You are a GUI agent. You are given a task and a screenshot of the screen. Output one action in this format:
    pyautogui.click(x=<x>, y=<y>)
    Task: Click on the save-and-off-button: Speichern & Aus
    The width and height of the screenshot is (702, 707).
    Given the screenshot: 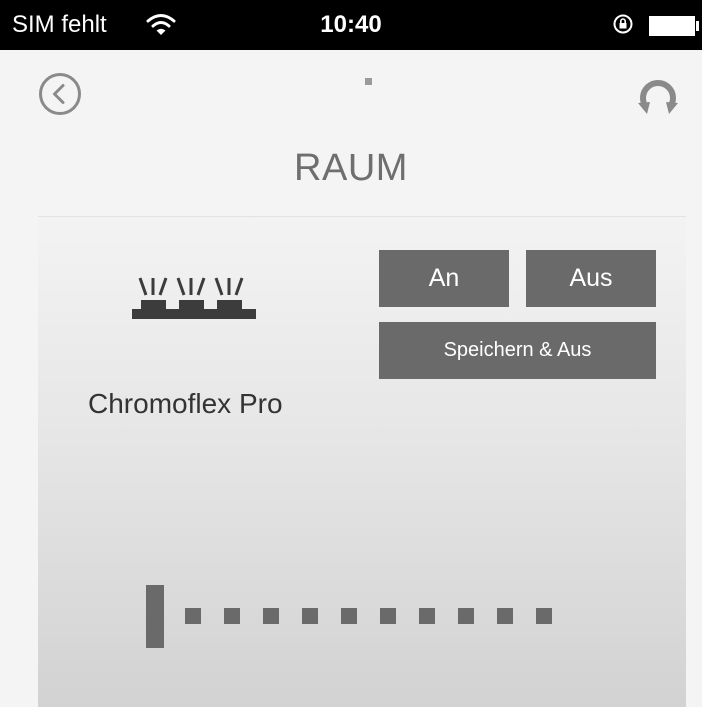 What is the action you would take?
    pyautogui.click(x=517, y=350)
    